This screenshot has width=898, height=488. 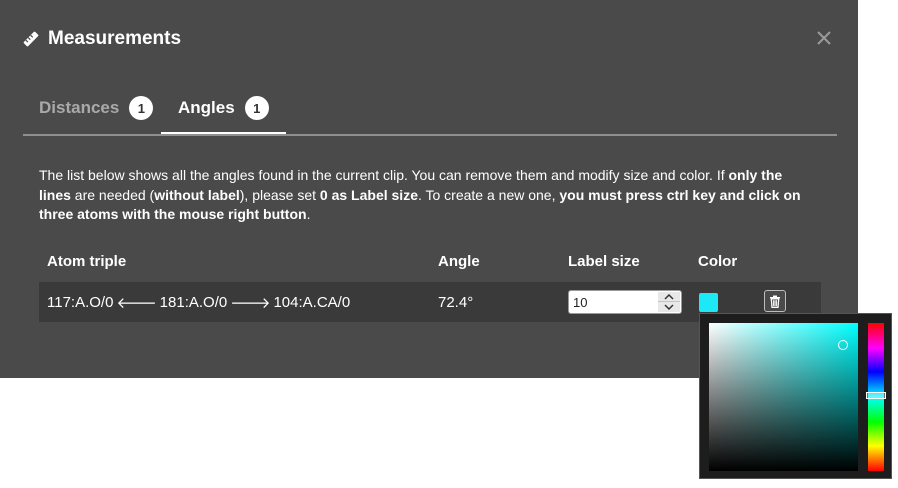 I want to click on stepper-buttons, so click(x=669, y=302).